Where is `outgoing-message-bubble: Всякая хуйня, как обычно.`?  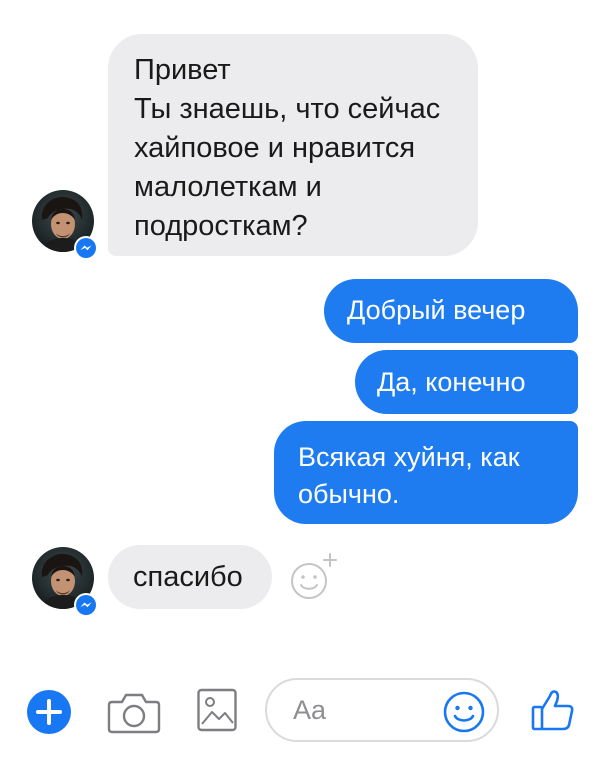 outgoing-message-bubble: Всякая хуйня, как обычно. is located at coordinates (426, 472).